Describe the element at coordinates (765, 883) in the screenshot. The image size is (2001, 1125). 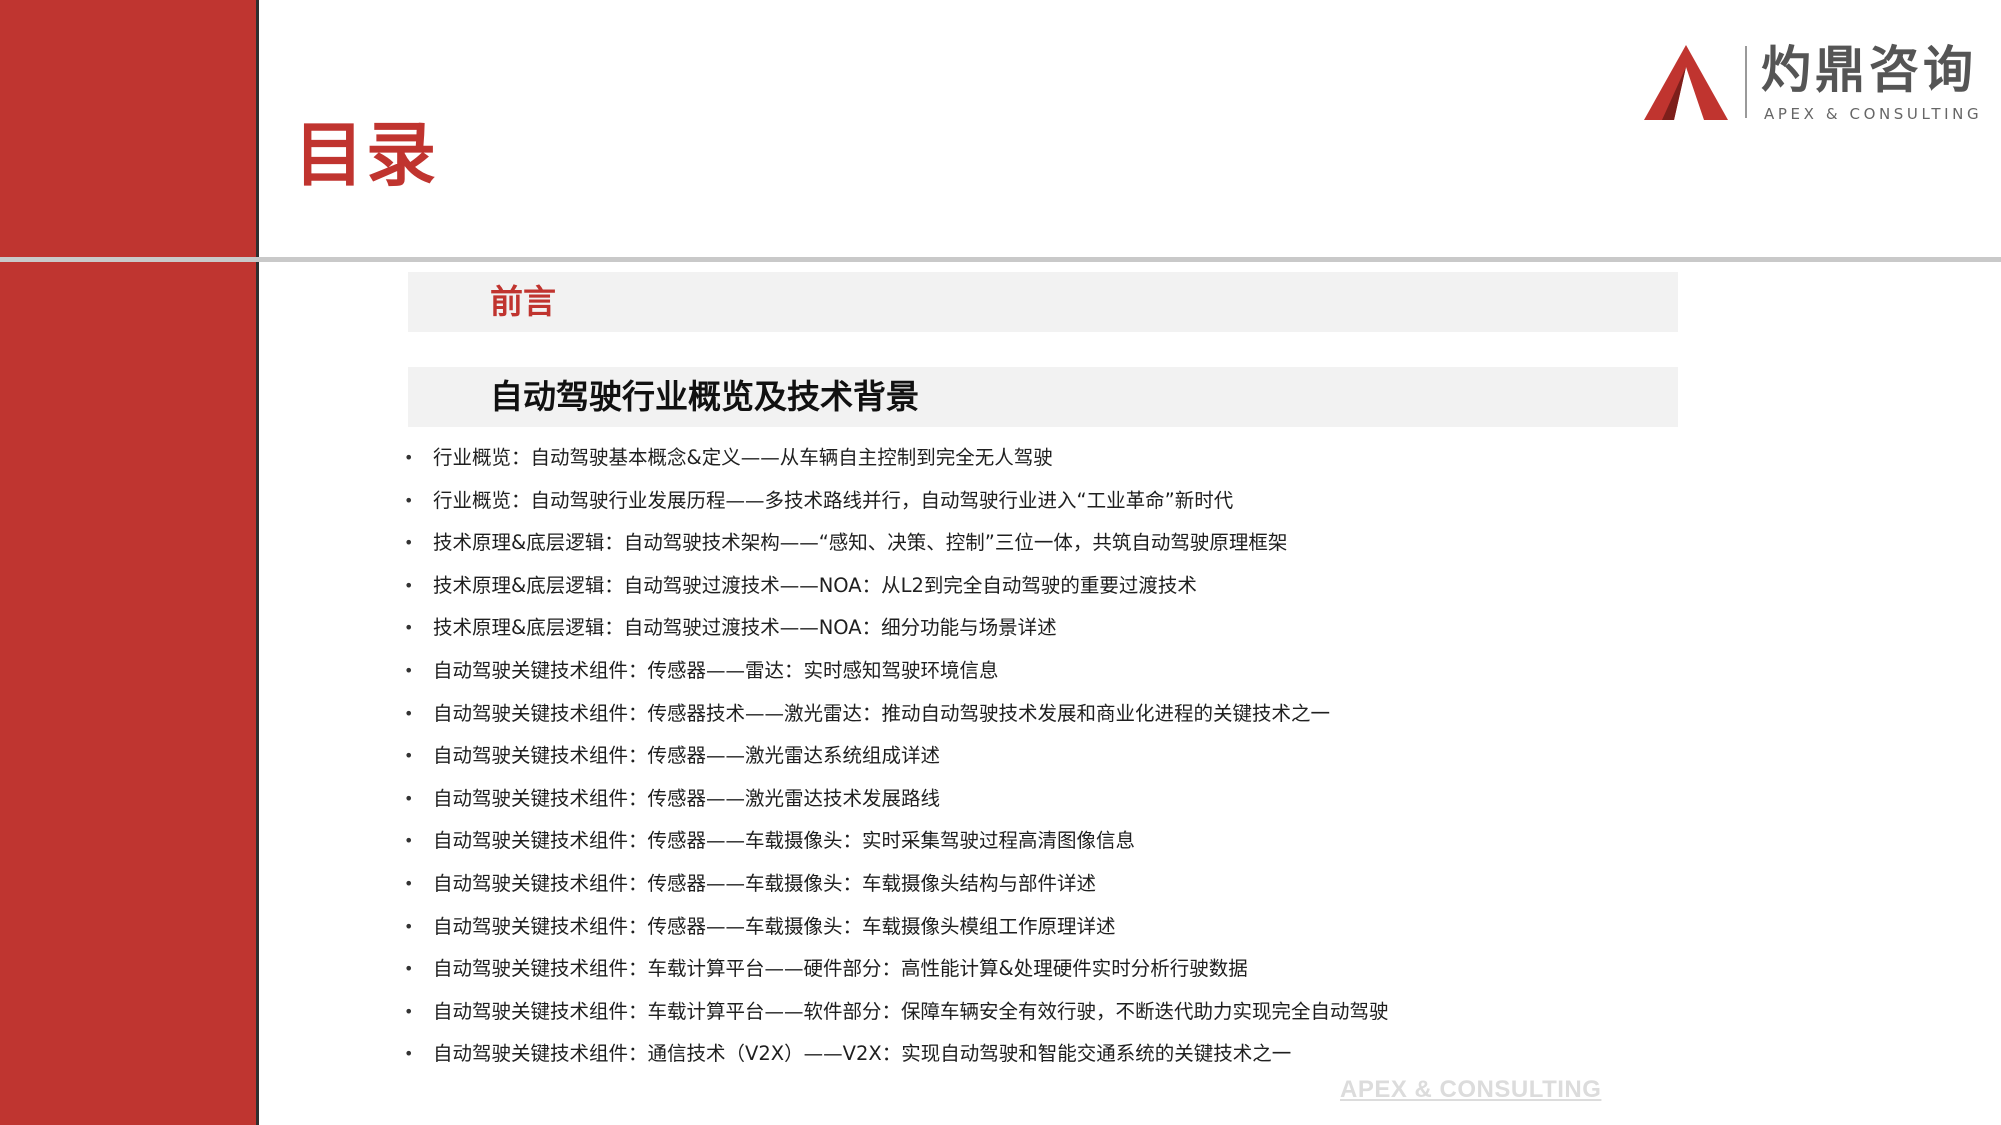
I see `toc-item-text: 自动驾驶关键技术组件：传感器——车载摄像头：车载摄像头结构与部件详述` at that location.